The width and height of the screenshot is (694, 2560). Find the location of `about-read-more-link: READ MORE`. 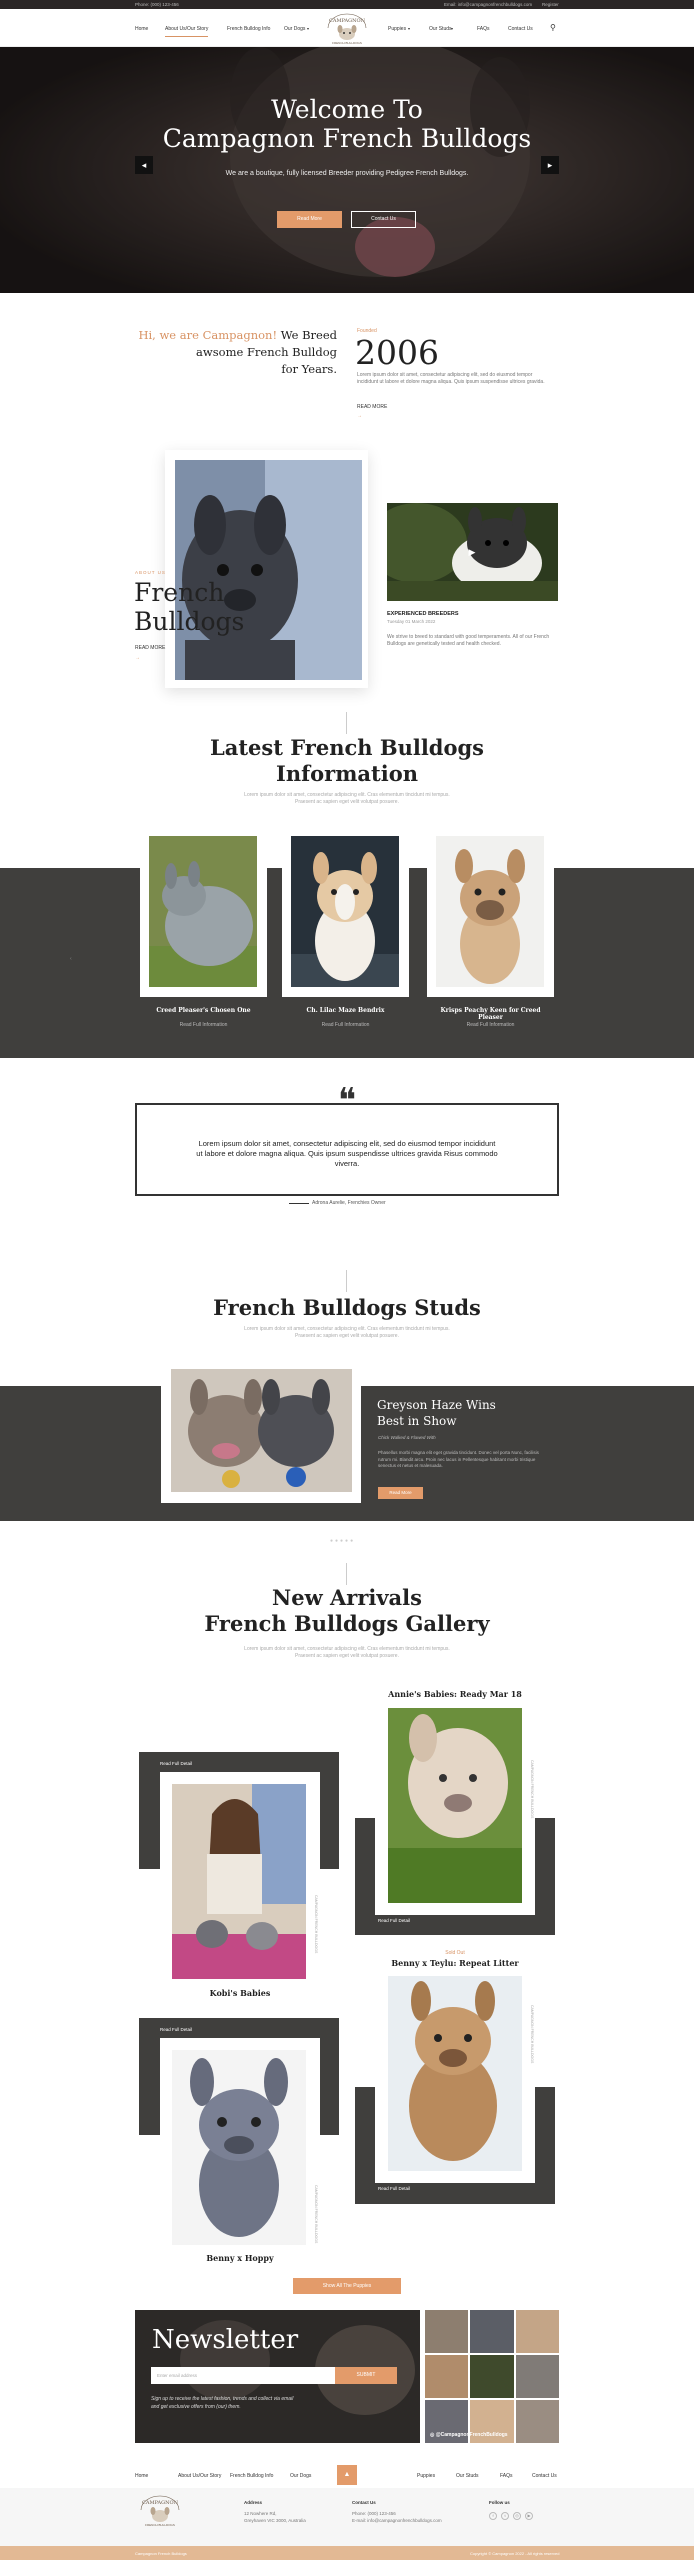

about-read-more-link: READ MORE is located at coordinates (150, 648).